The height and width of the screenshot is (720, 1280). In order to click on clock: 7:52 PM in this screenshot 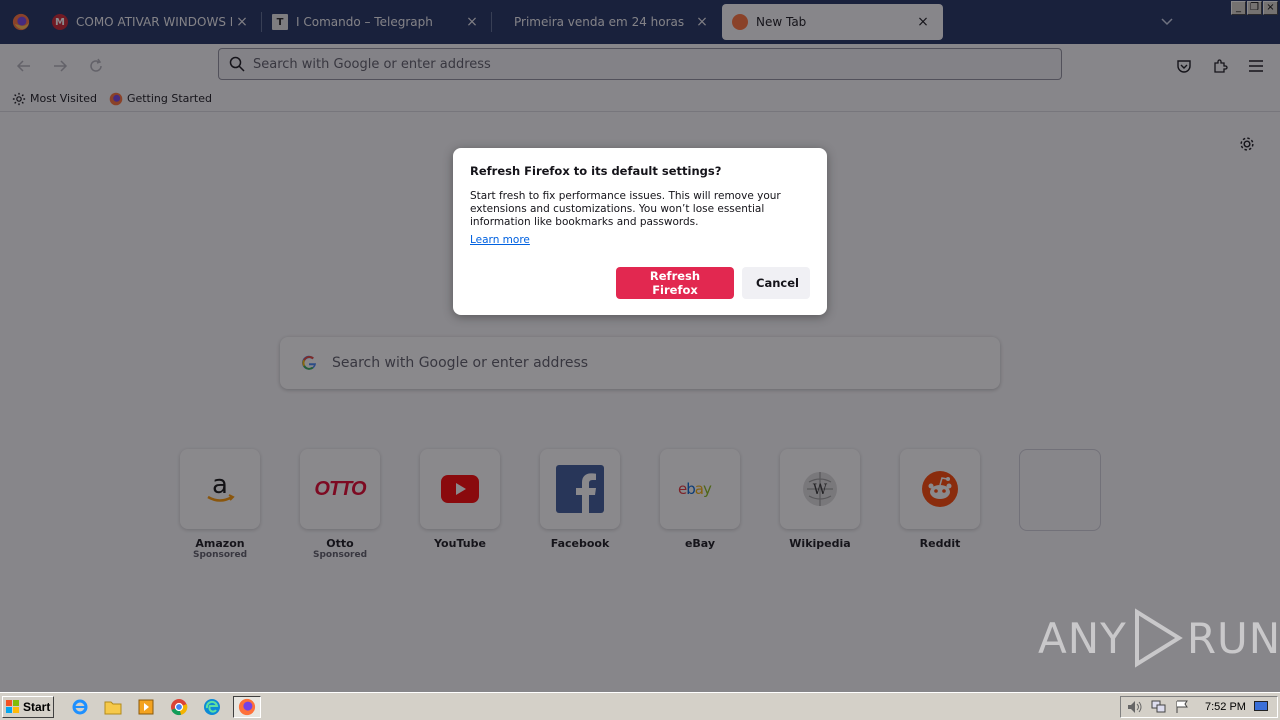, I will do `click(1225, 707)`.